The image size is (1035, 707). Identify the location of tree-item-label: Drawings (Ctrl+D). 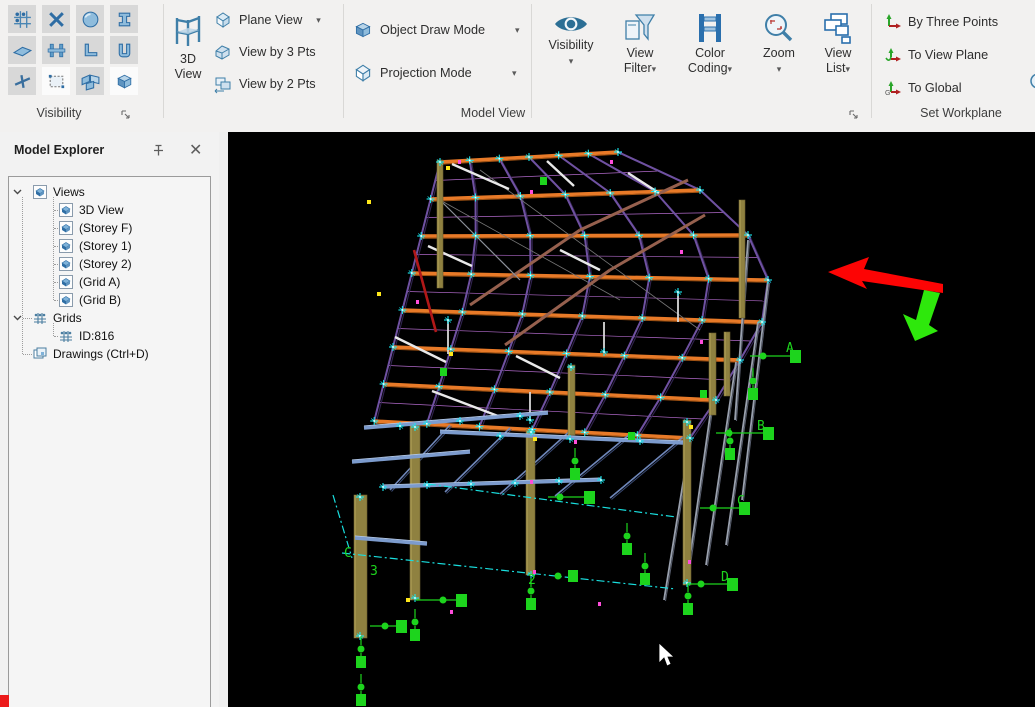
(101, 354).